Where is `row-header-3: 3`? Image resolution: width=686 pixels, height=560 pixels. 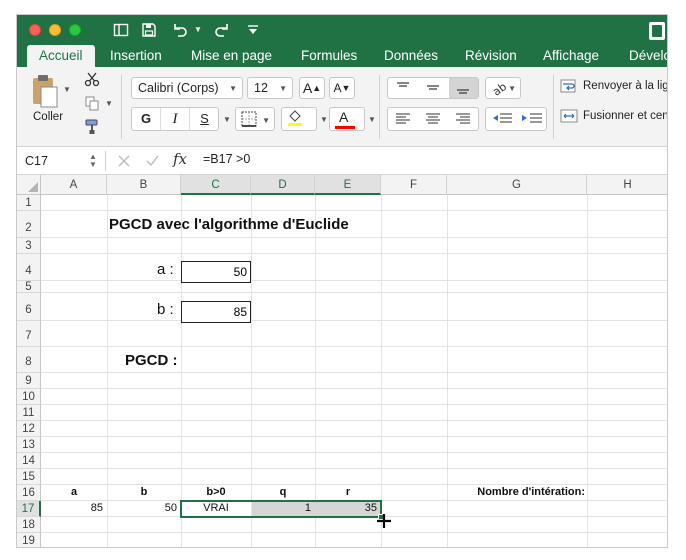
row-header-3: 3 is located at coordinates (29, 246).